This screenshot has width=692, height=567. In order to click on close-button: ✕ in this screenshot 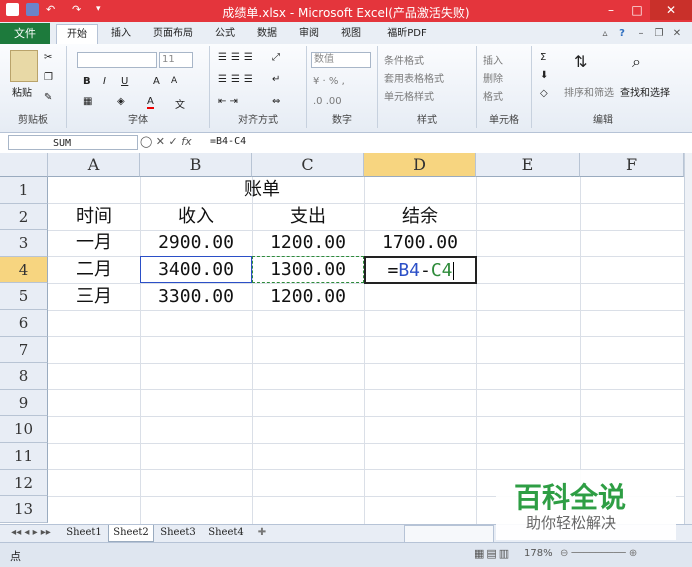, I will do `click(671, 10)`.